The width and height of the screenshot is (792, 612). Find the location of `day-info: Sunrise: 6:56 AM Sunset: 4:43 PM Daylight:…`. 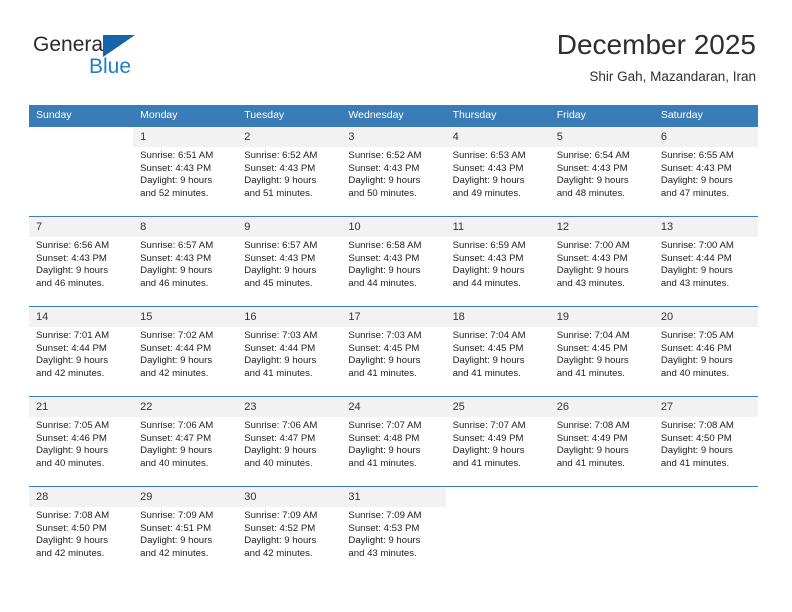

day-info: Sunrise: 6:56 AM Sunset: 4:43 PM Daylight:… is located at coordinates (81, 263).